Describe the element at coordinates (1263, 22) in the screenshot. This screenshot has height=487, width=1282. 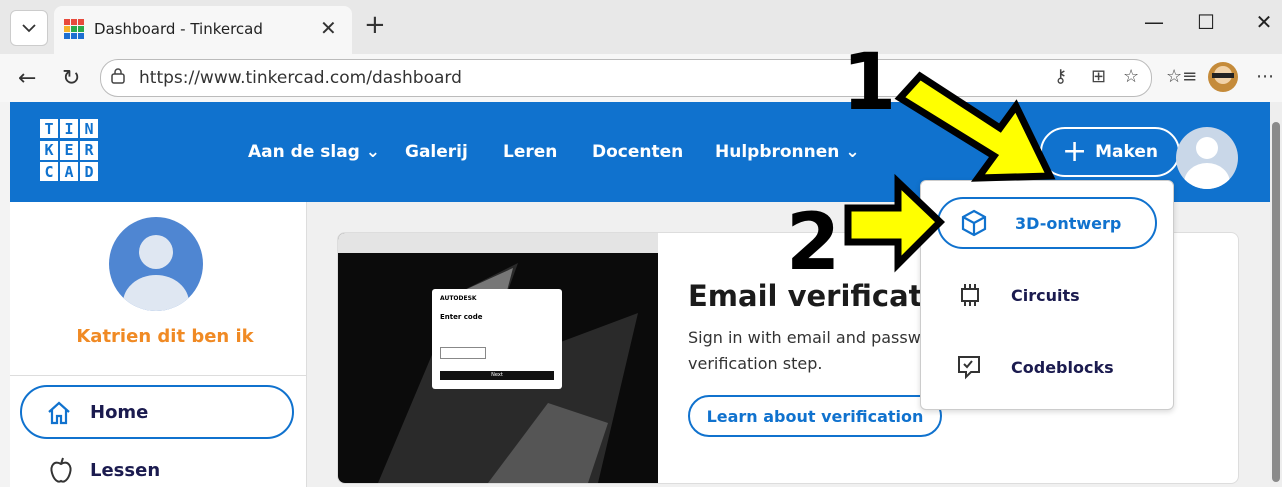
I see `close-window-icon: ✕` at that location.